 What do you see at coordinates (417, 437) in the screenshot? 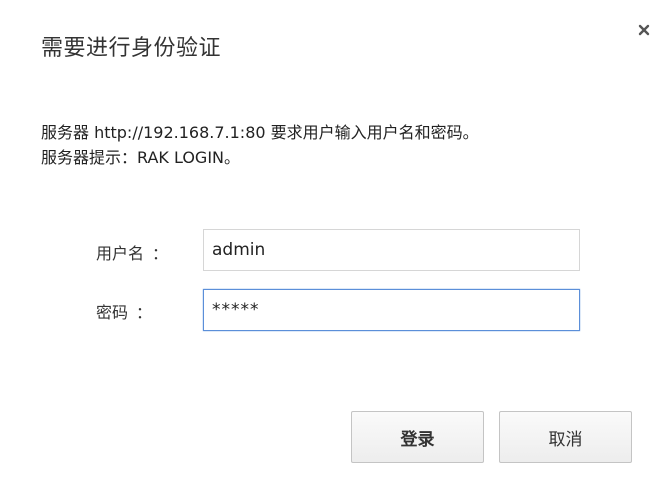
I see `login-button: 登录` at bounding box center [417, 437].